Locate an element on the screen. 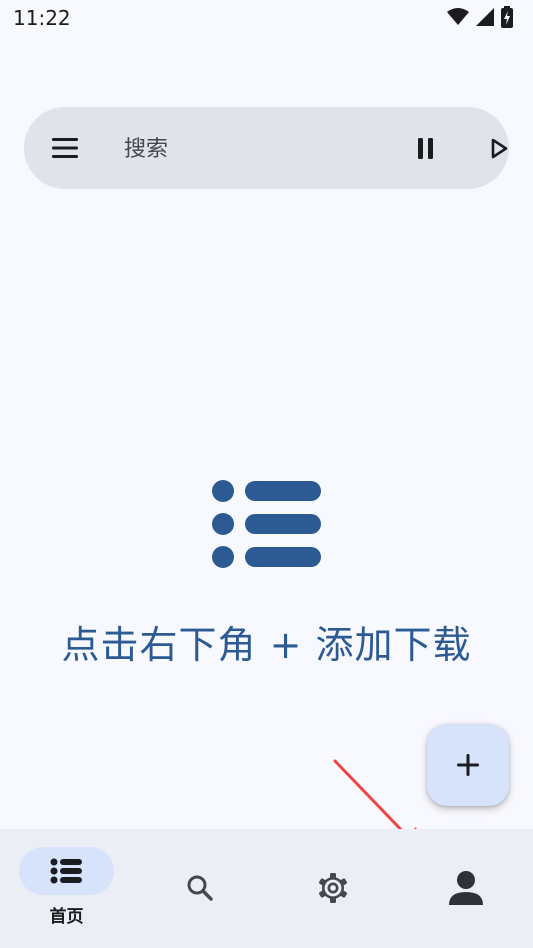  gear-icon is located at coordinates (333, 888).